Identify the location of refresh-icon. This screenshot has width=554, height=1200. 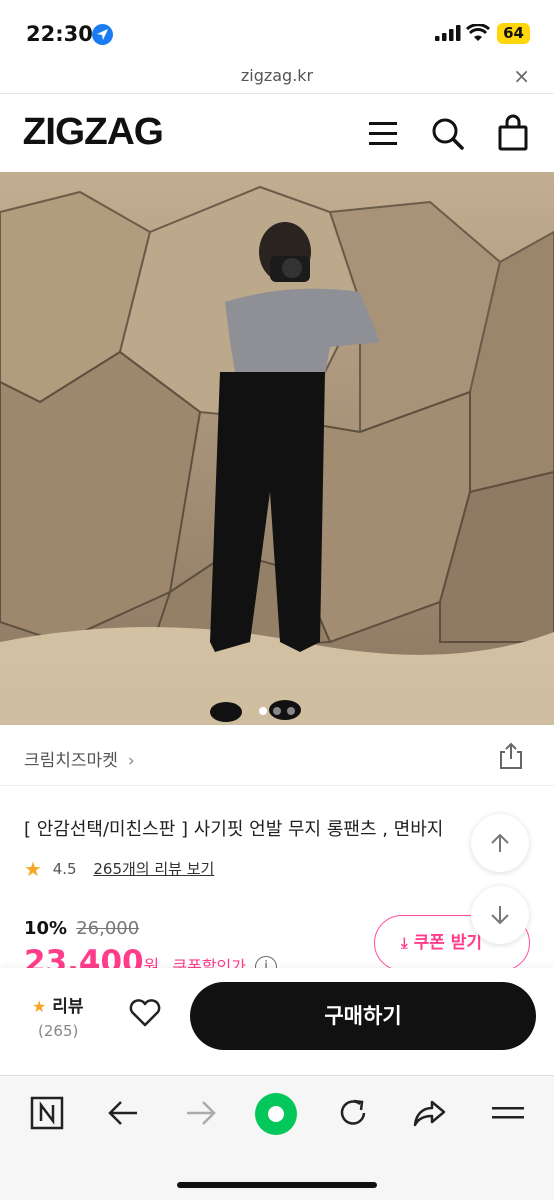
(353, 1115).